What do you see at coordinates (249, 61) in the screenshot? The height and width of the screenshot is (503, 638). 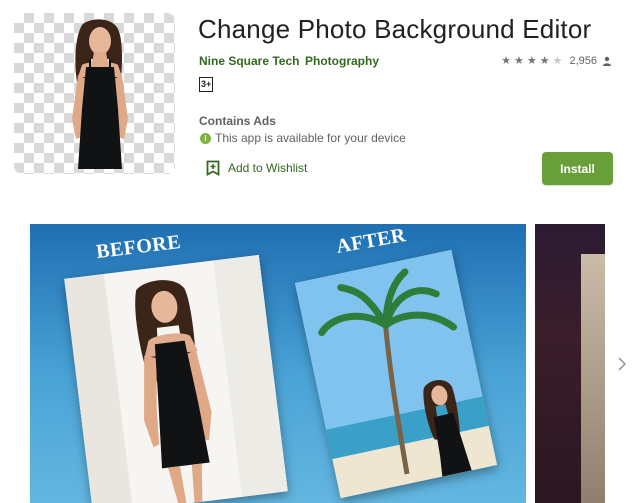 I see `developer-link: Nine Square Tech` at bounding box center [249, 61].